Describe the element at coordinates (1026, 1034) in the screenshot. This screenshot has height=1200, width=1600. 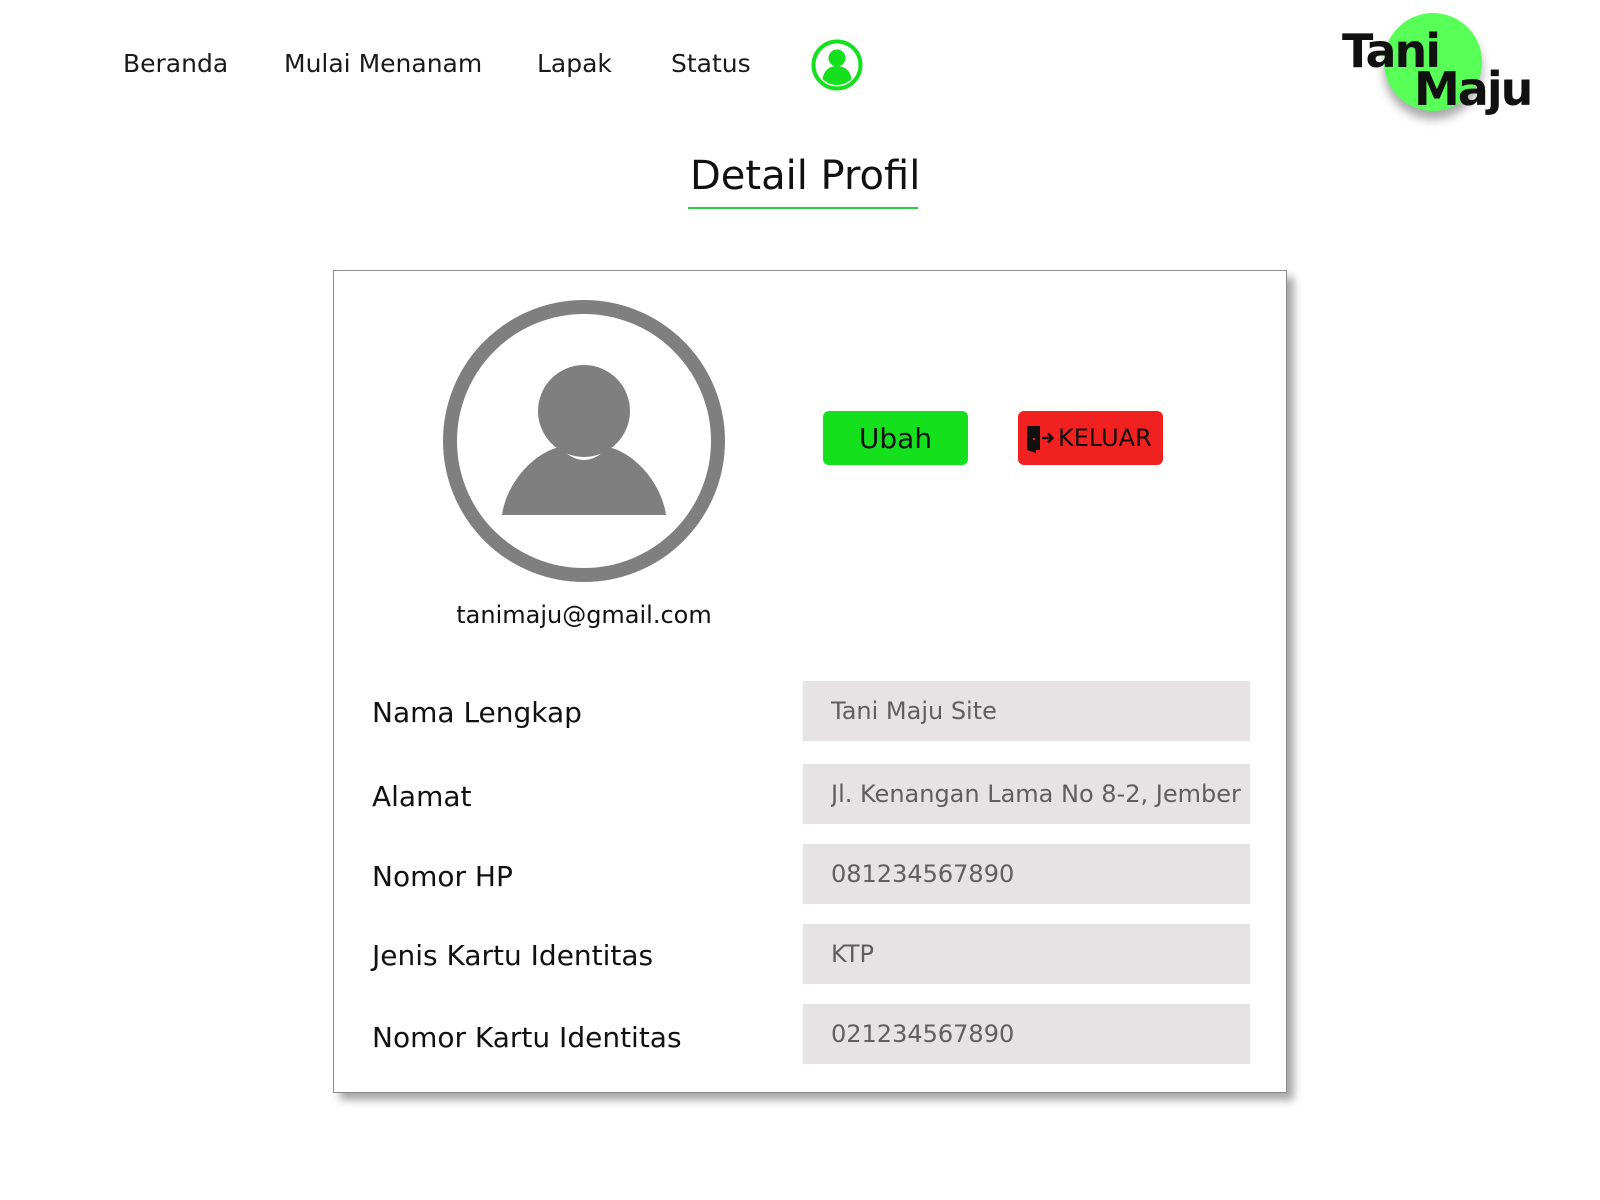
I see `id-card-number-field` at that location.